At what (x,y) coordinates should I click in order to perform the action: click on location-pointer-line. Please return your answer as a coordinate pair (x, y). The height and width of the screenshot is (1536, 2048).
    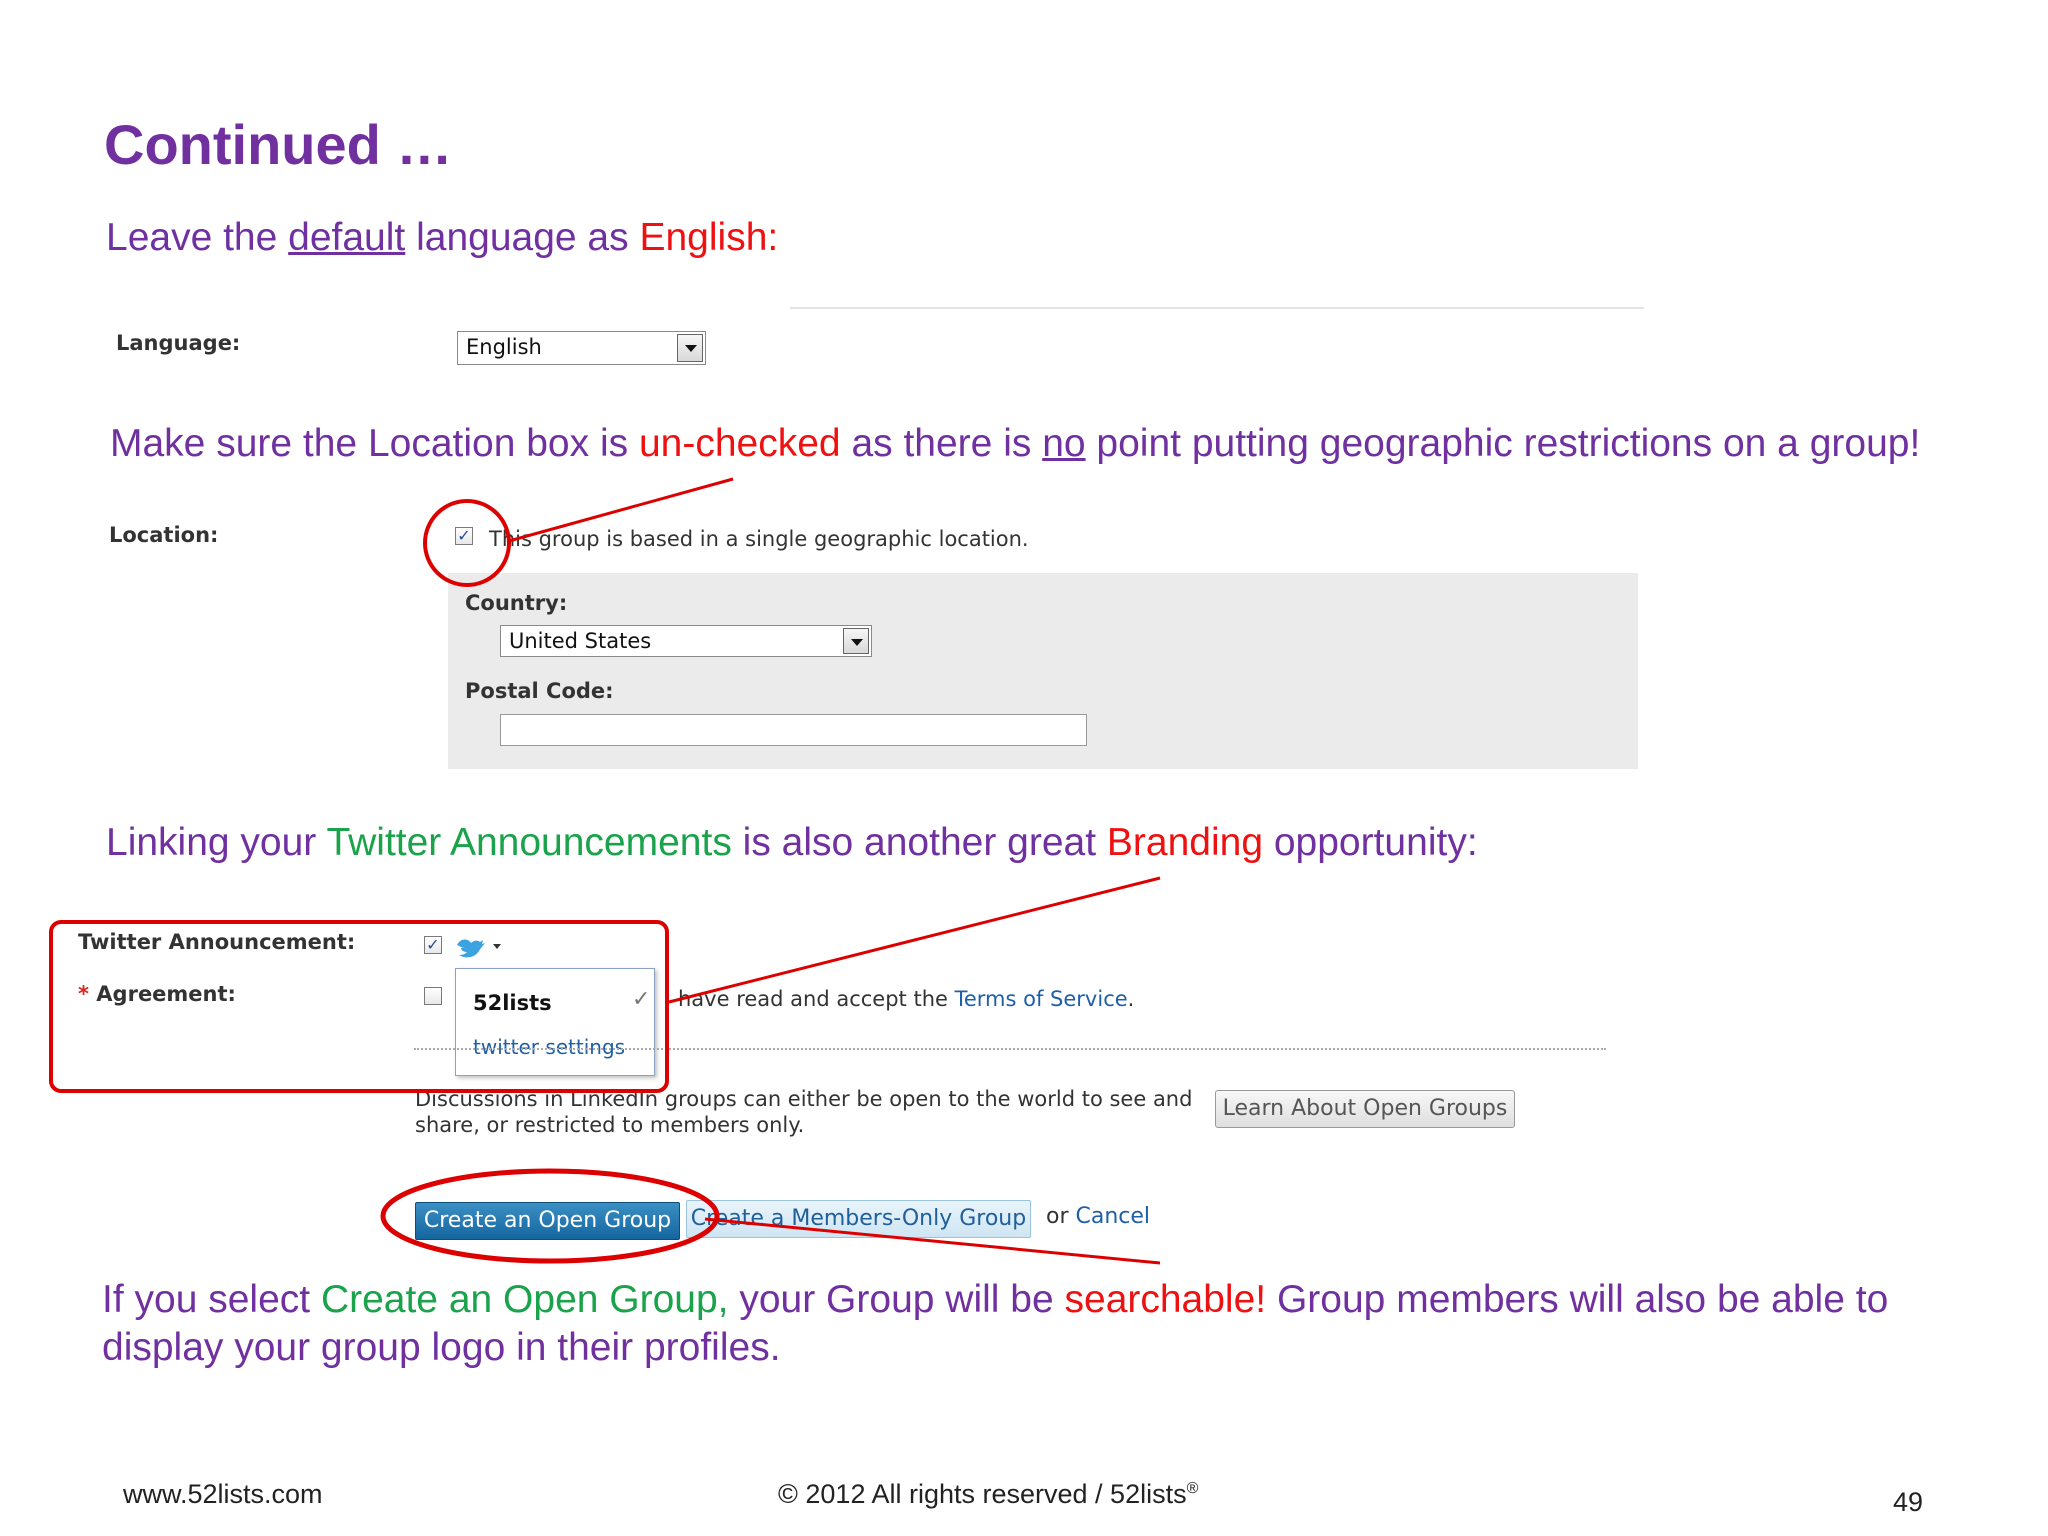
    Looking at the image, I should click on (621, 510).